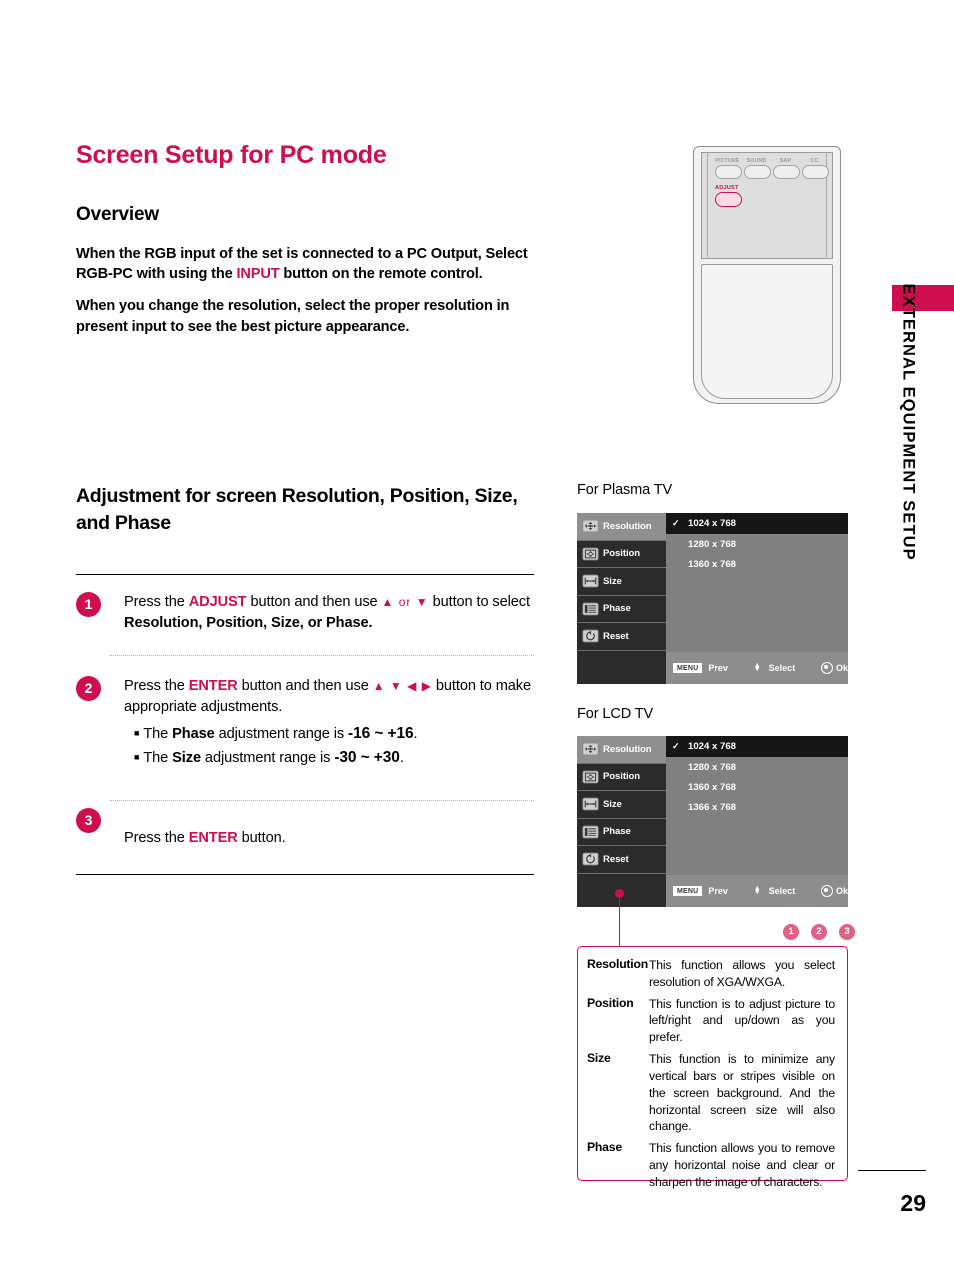 This screenshot has height=1272, width=954. What do you see at coordinates (405, 602) in the screenshot?
I see `step-1-arrows: ▲ or ▼` at bounding box center [405, 602].